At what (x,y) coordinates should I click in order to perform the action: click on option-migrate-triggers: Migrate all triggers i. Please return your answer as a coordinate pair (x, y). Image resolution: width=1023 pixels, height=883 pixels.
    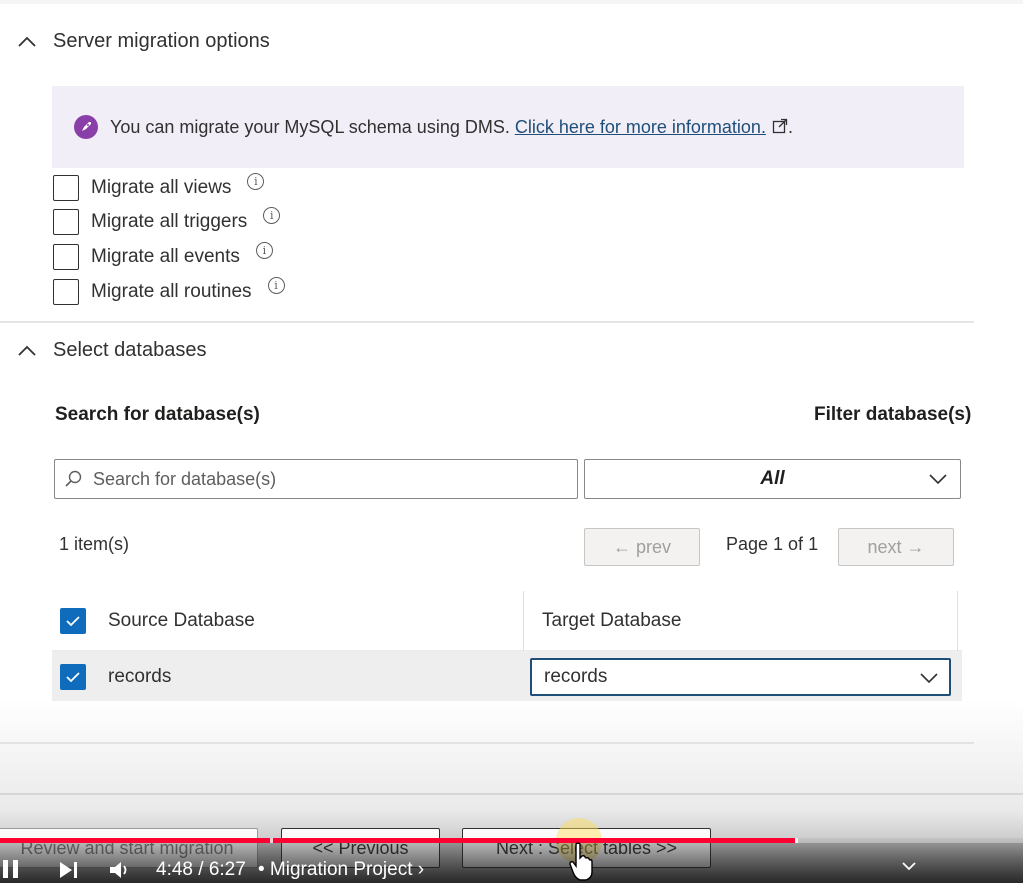
    Looking at the image, I should click on (167, 220).